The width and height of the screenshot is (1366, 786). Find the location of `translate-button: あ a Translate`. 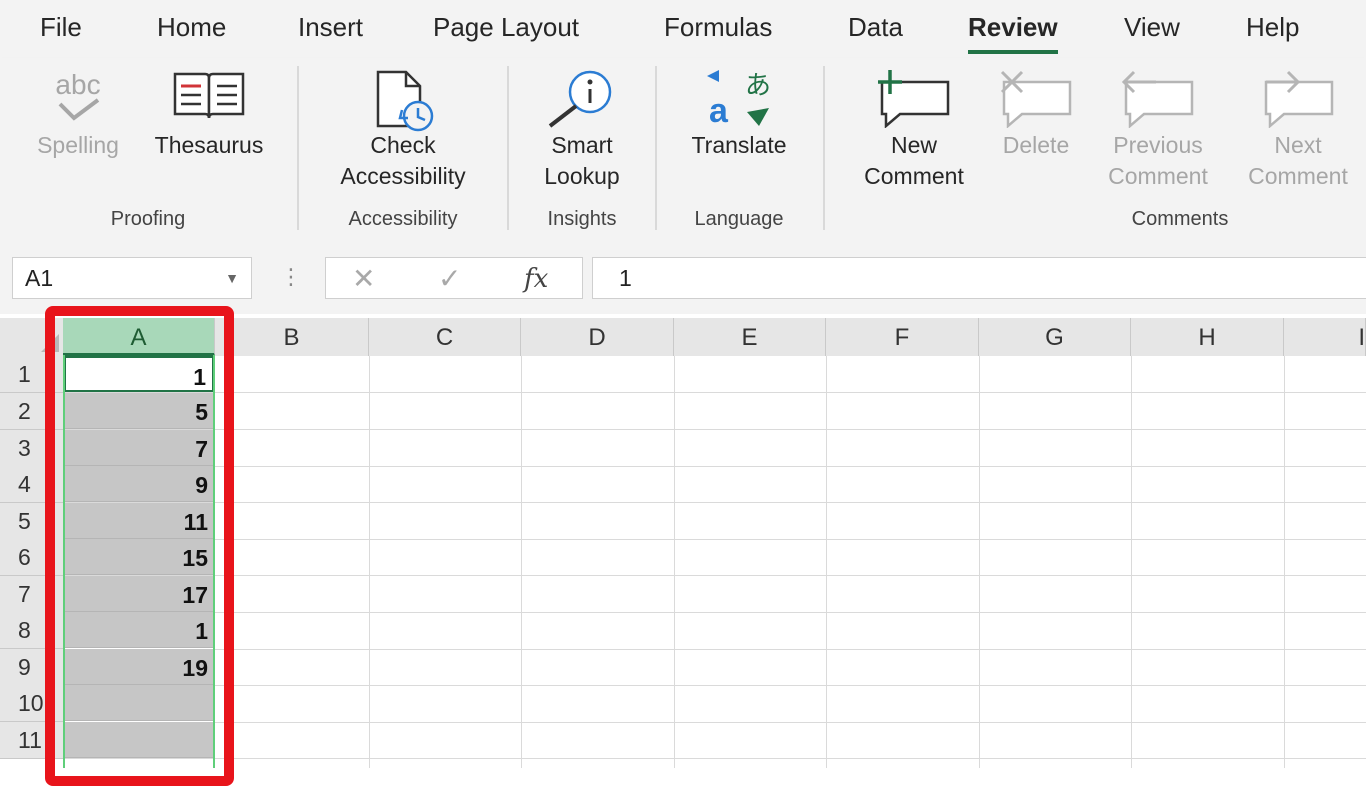

translate-button: あ a Translate is located at coordinates (739, 128).